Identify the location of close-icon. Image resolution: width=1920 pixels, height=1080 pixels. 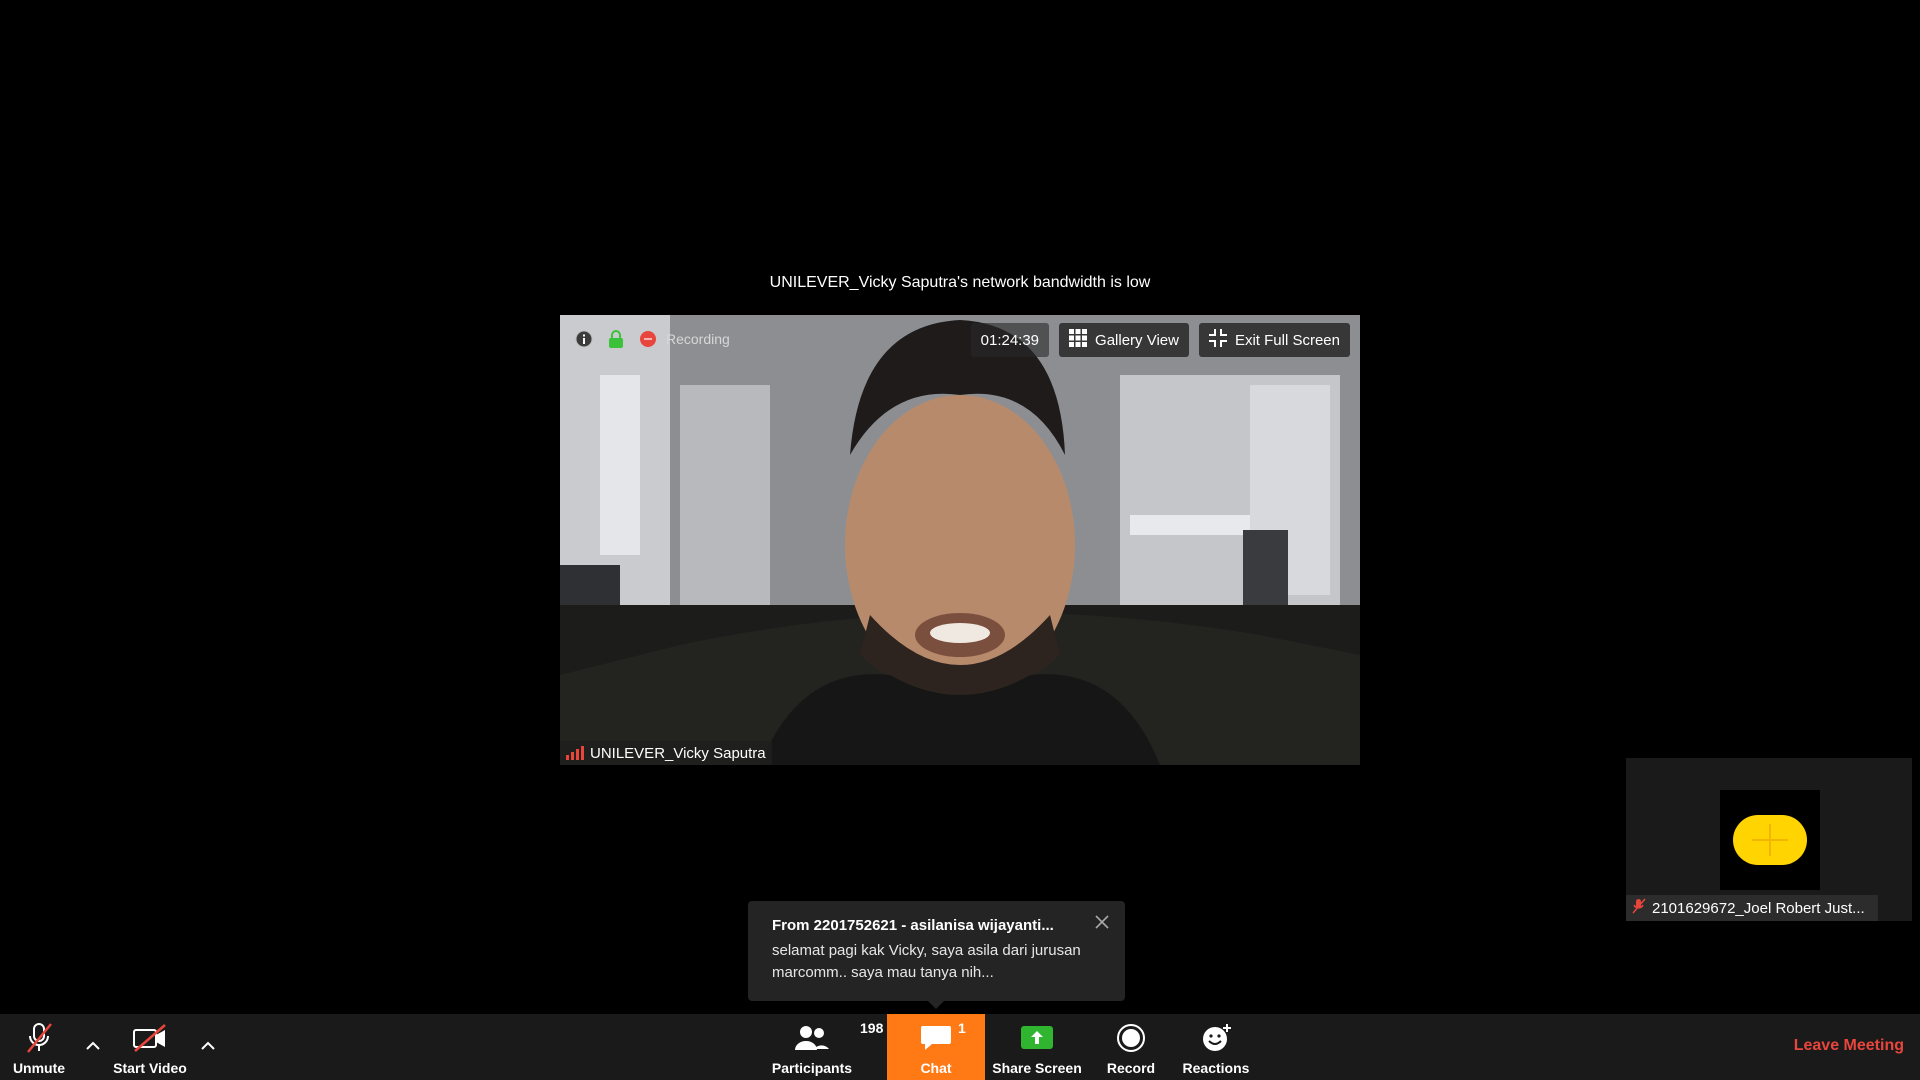
(1102, 922).